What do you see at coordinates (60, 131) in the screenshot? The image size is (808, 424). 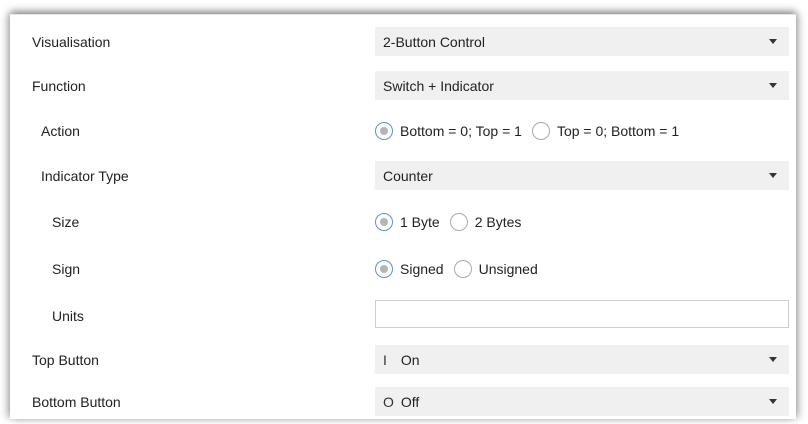 I see `action-label: Action` at bounding box center [60, 131].